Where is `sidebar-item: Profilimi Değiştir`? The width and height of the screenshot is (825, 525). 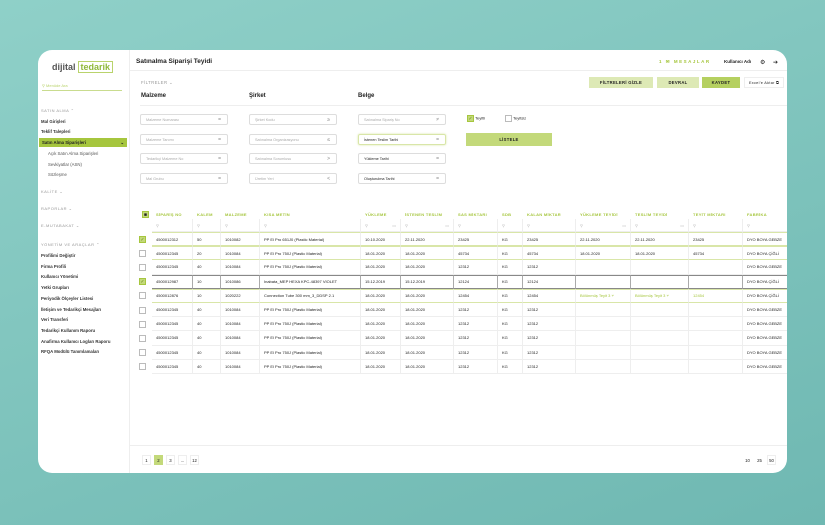 sidebar-item: Profilimi Değiştir is located at coordinates (58, 255).